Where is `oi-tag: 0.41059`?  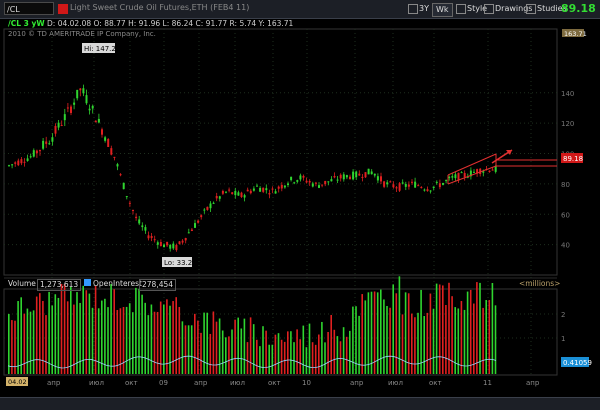
oi-tag: 0.41059 is located at coordinates (576, 362).